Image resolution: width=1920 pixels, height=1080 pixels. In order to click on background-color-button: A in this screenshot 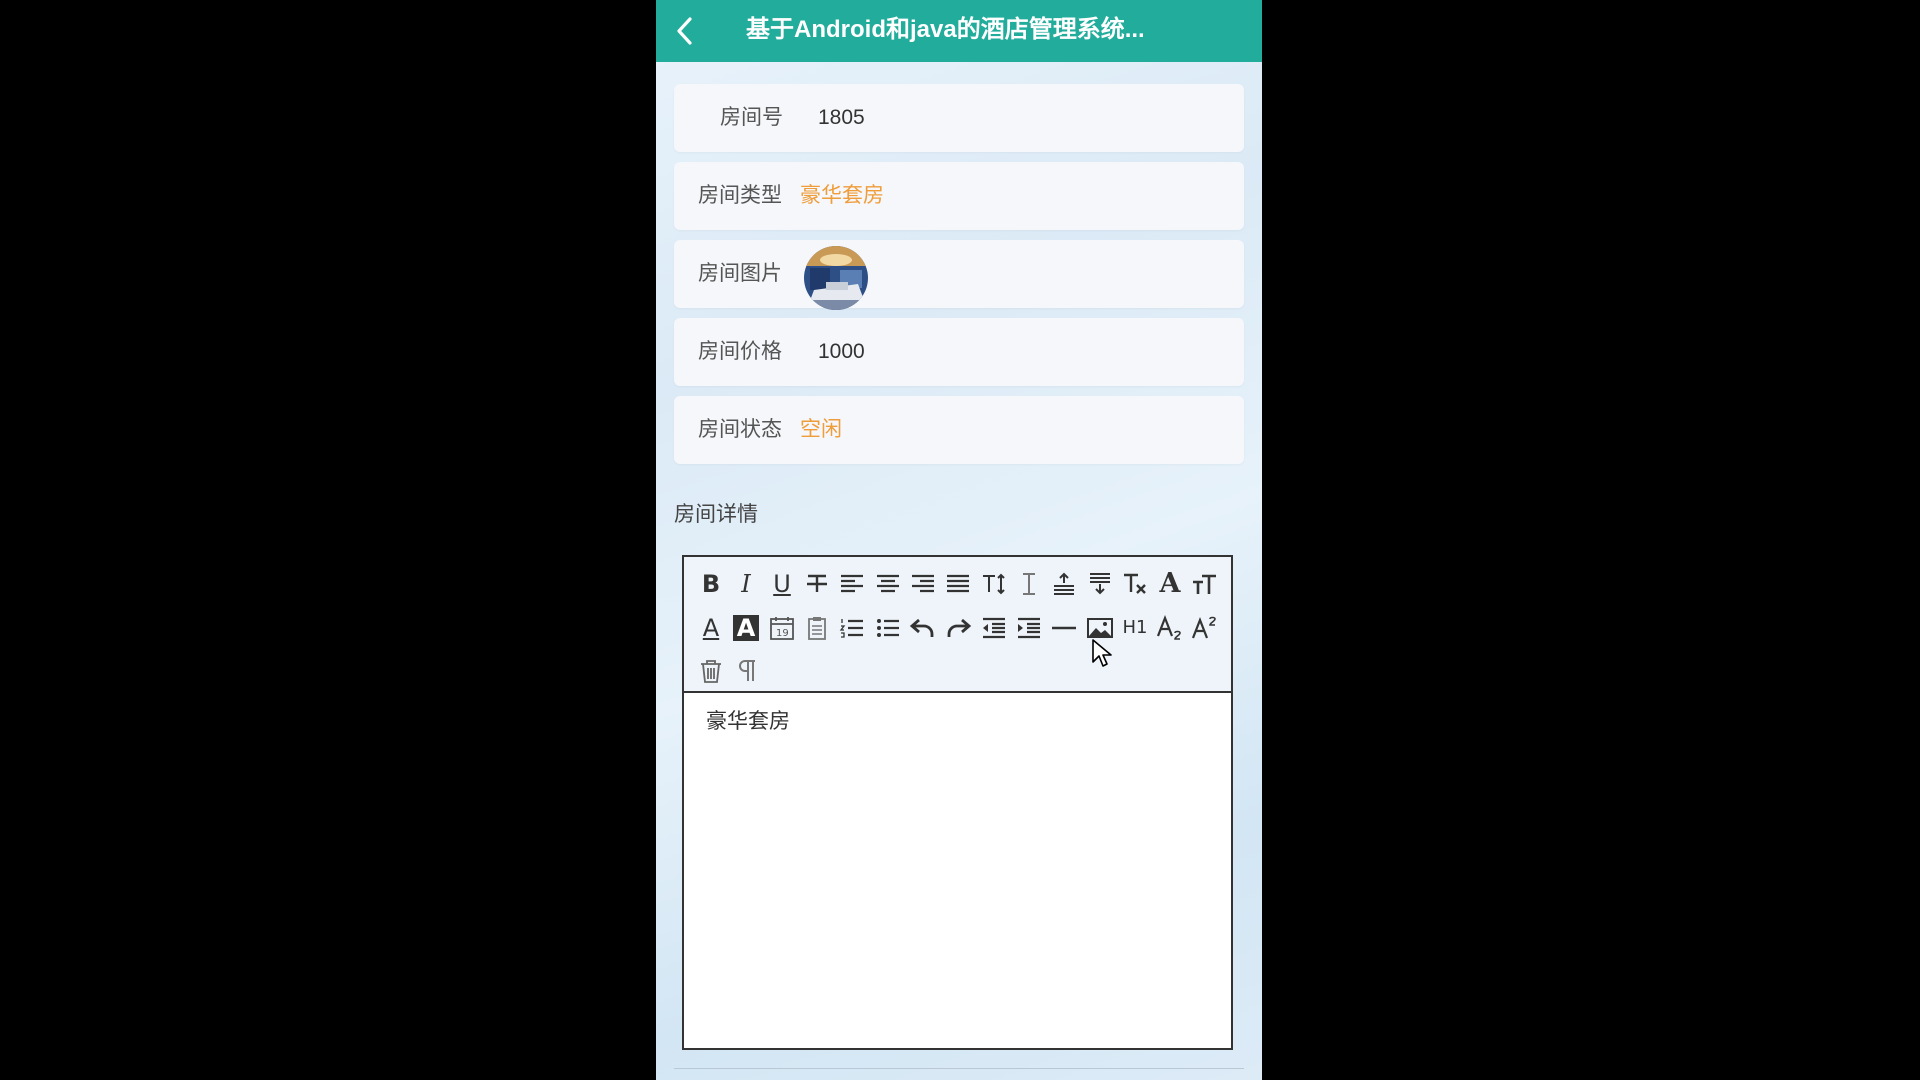, I will do `click(746, 628)`.